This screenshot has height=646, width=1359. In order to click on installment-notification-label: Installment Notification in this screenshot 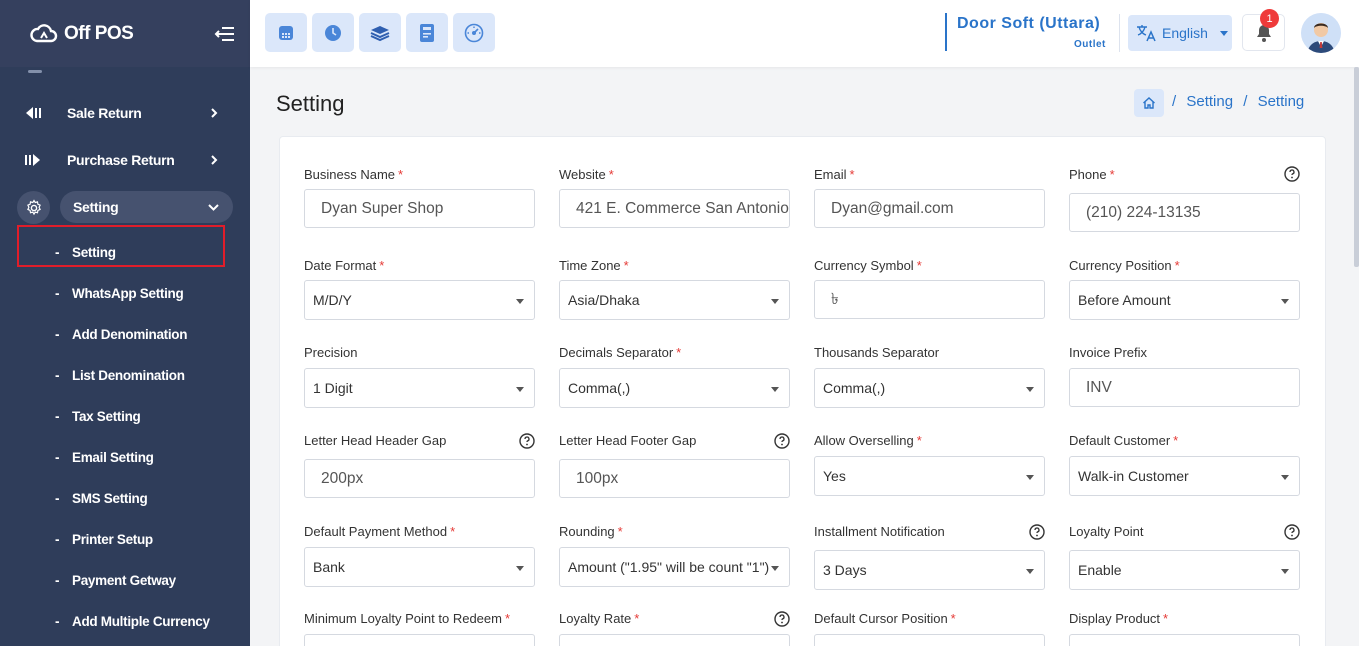, I will do `click(879, 531)`.